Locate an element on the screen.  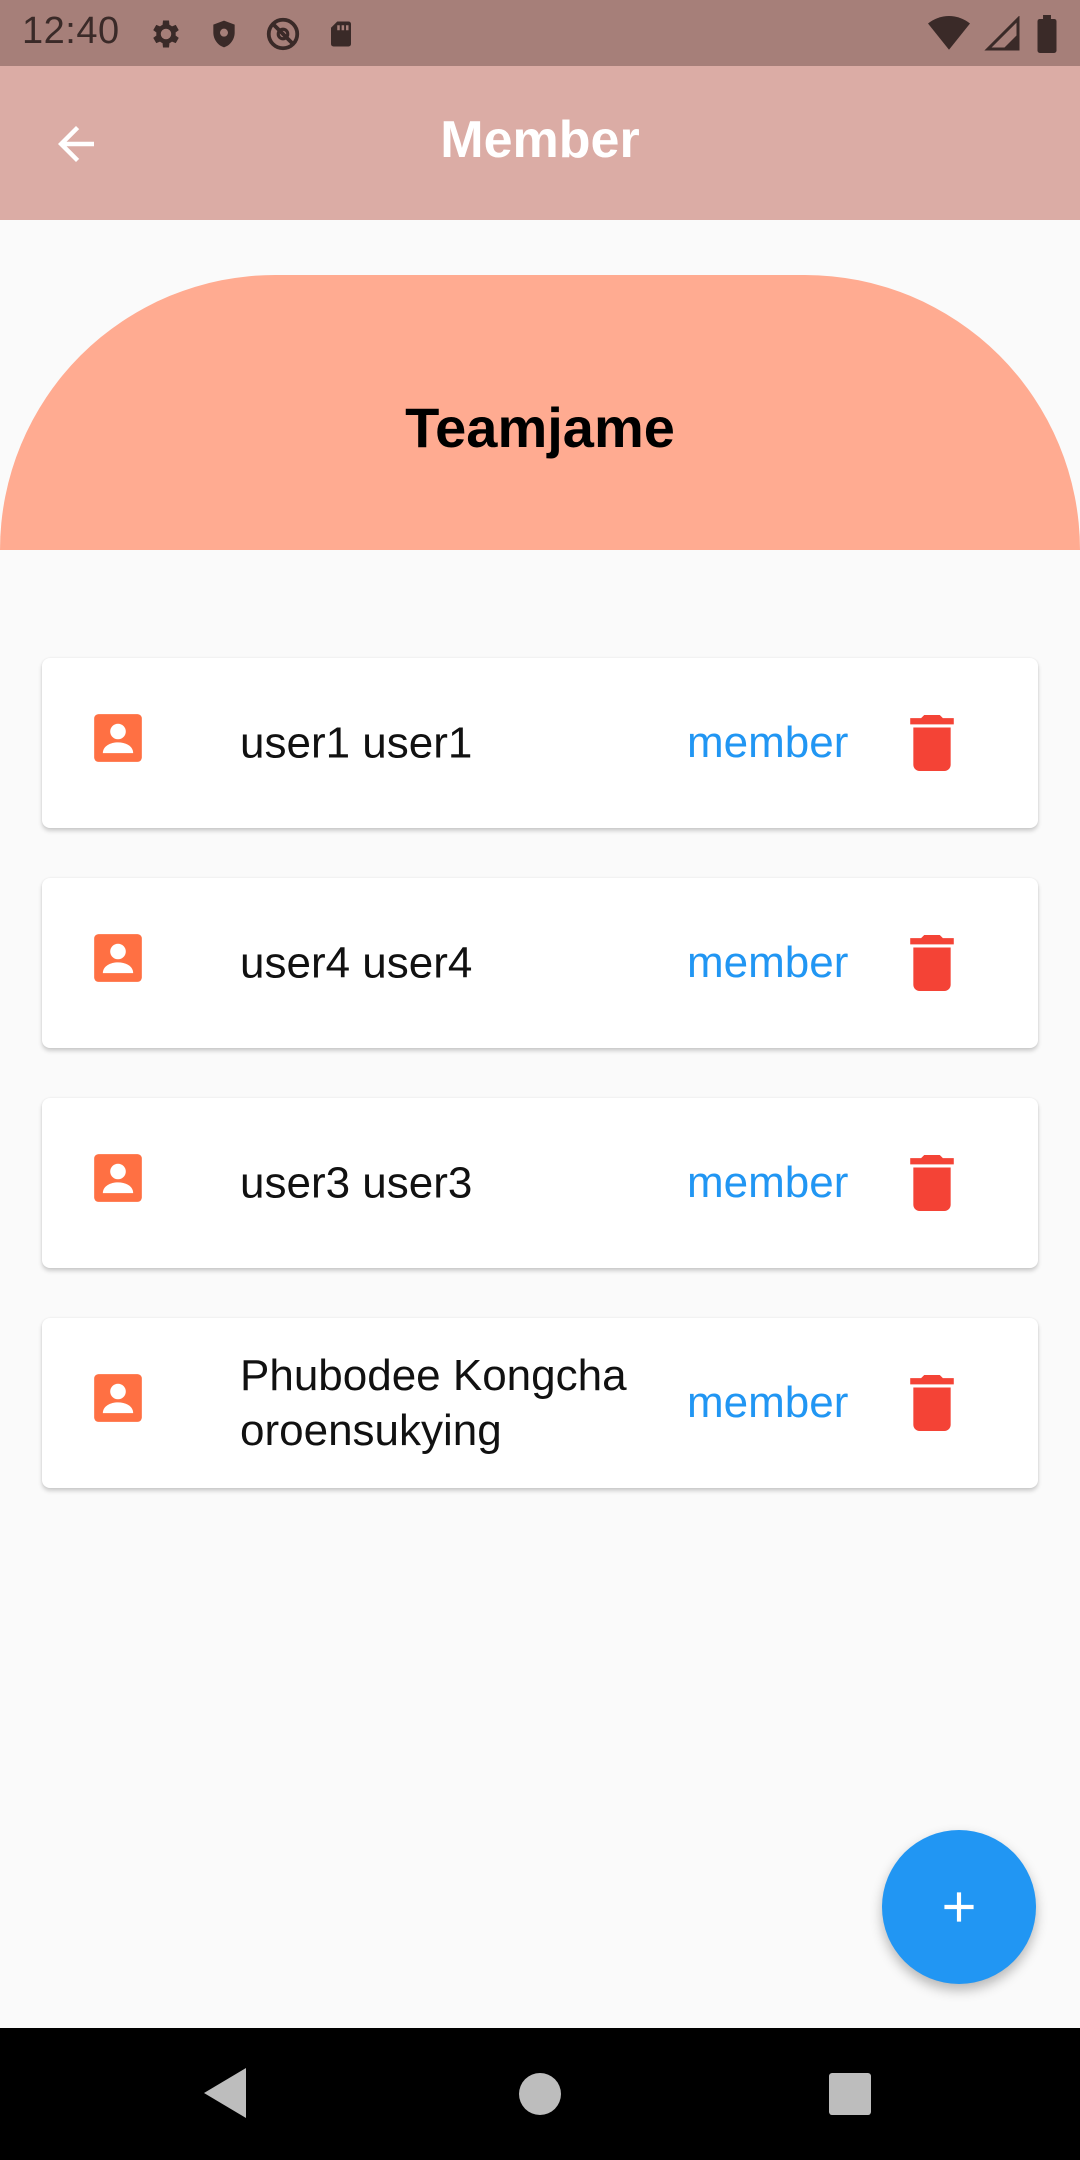
member-card: user3 user3 member is located at coordinates (540, 1183).